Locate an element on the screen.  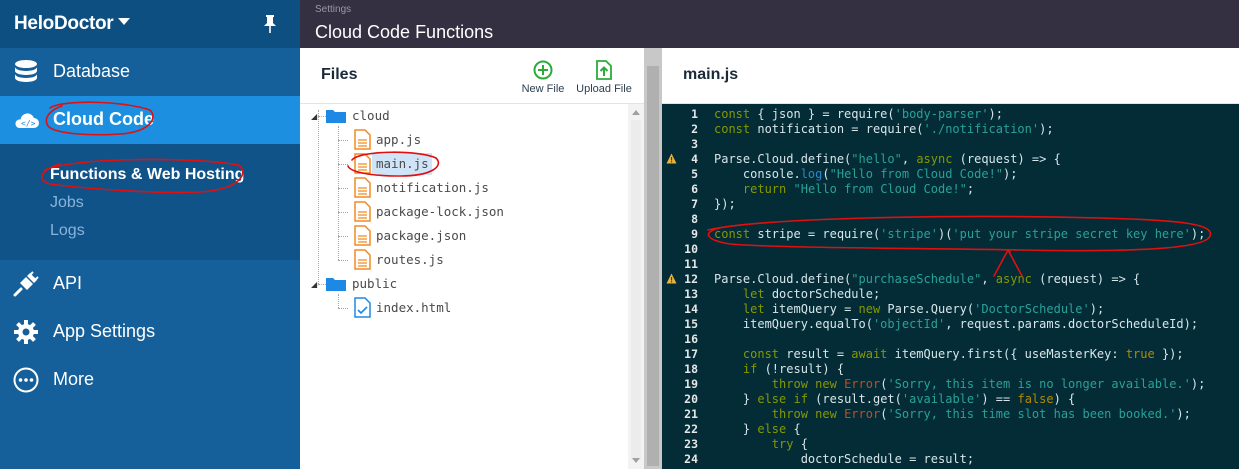
sidebar-item-label: Database is located at coordinates (92, 71).